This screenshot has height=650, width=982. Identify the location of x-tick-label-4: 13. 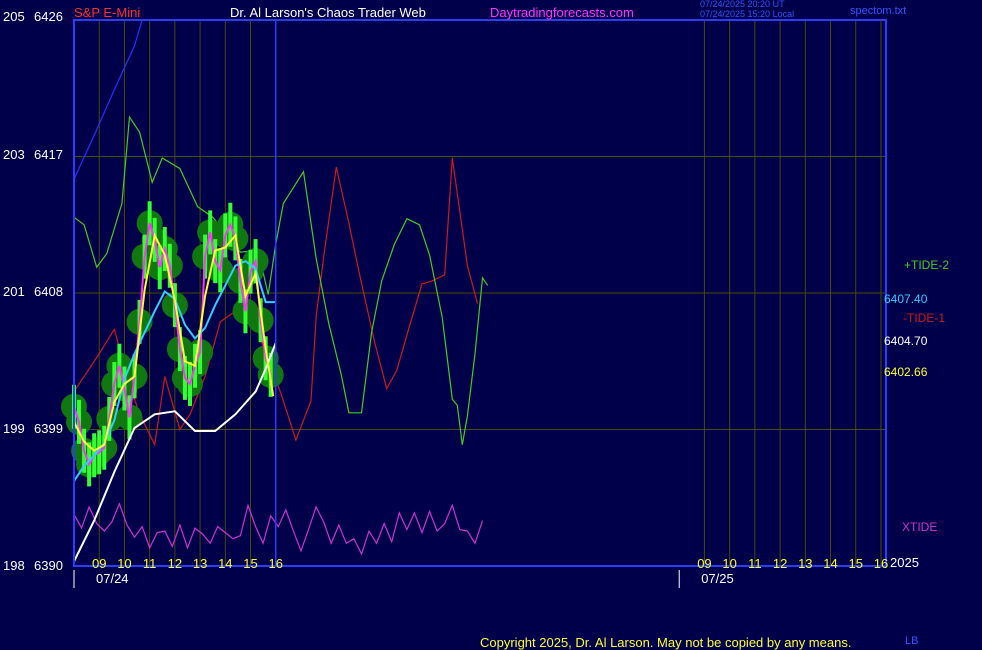
(200, 563).